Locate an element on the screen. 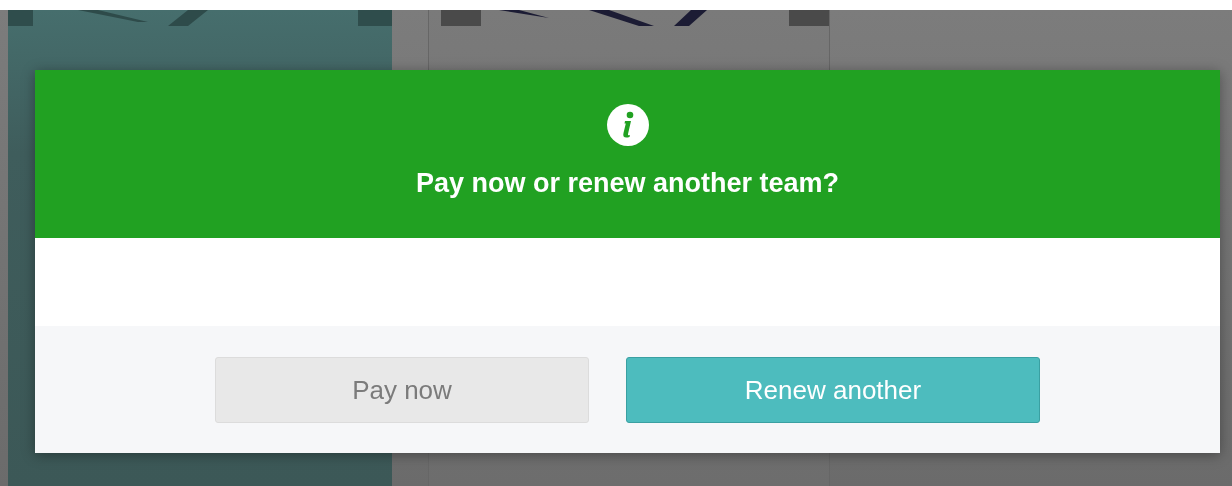 This screenshot has width=1232, height=486. dialog-title: Pay now or renew another team? is located at coordinates (627, 183).